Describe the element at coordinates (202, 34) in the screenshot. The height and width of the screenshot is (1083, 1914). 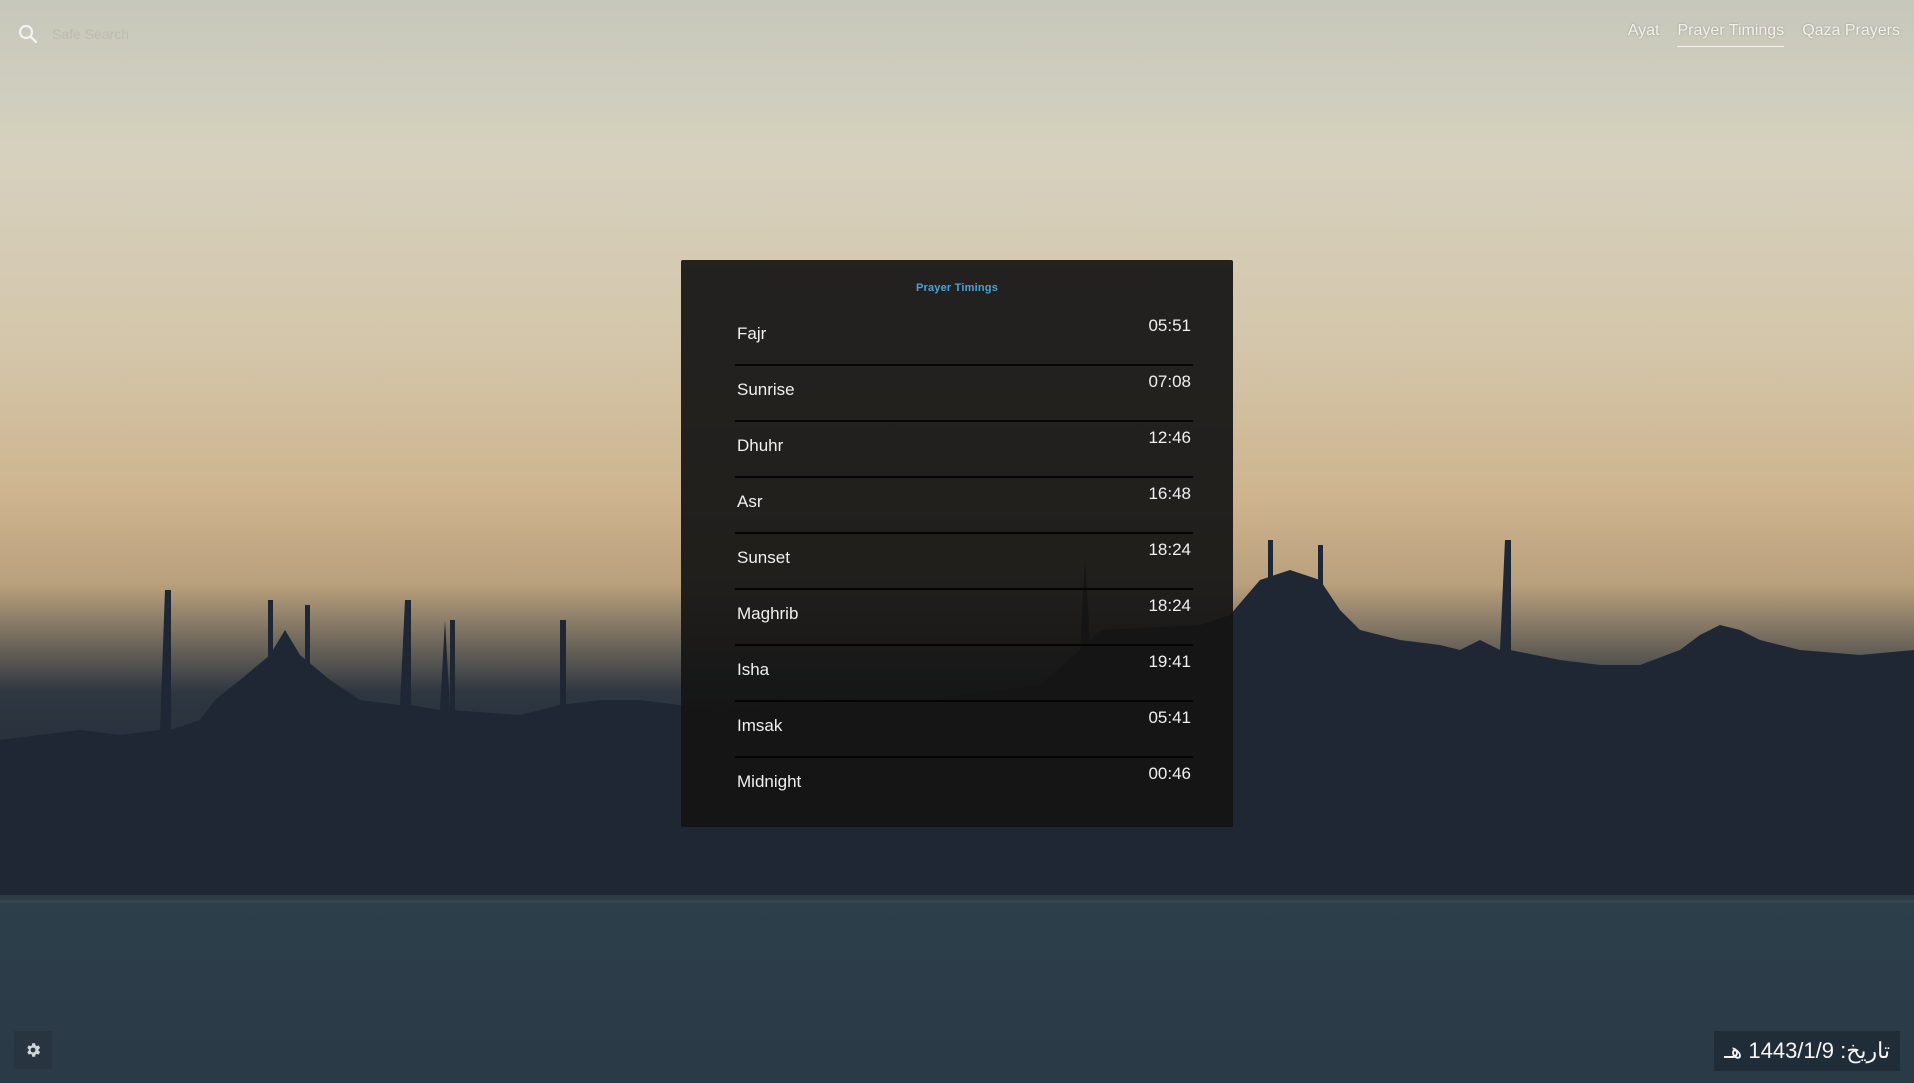
I see `search-input` at that location.